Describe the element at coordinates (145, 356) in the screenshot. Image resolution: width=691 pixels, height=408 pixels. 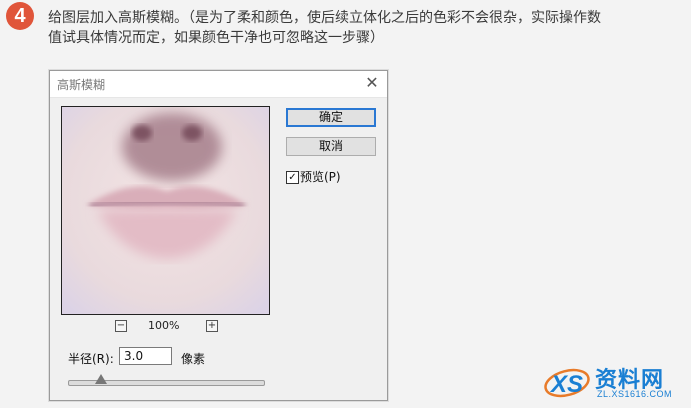
I see `radius-input` at that location.